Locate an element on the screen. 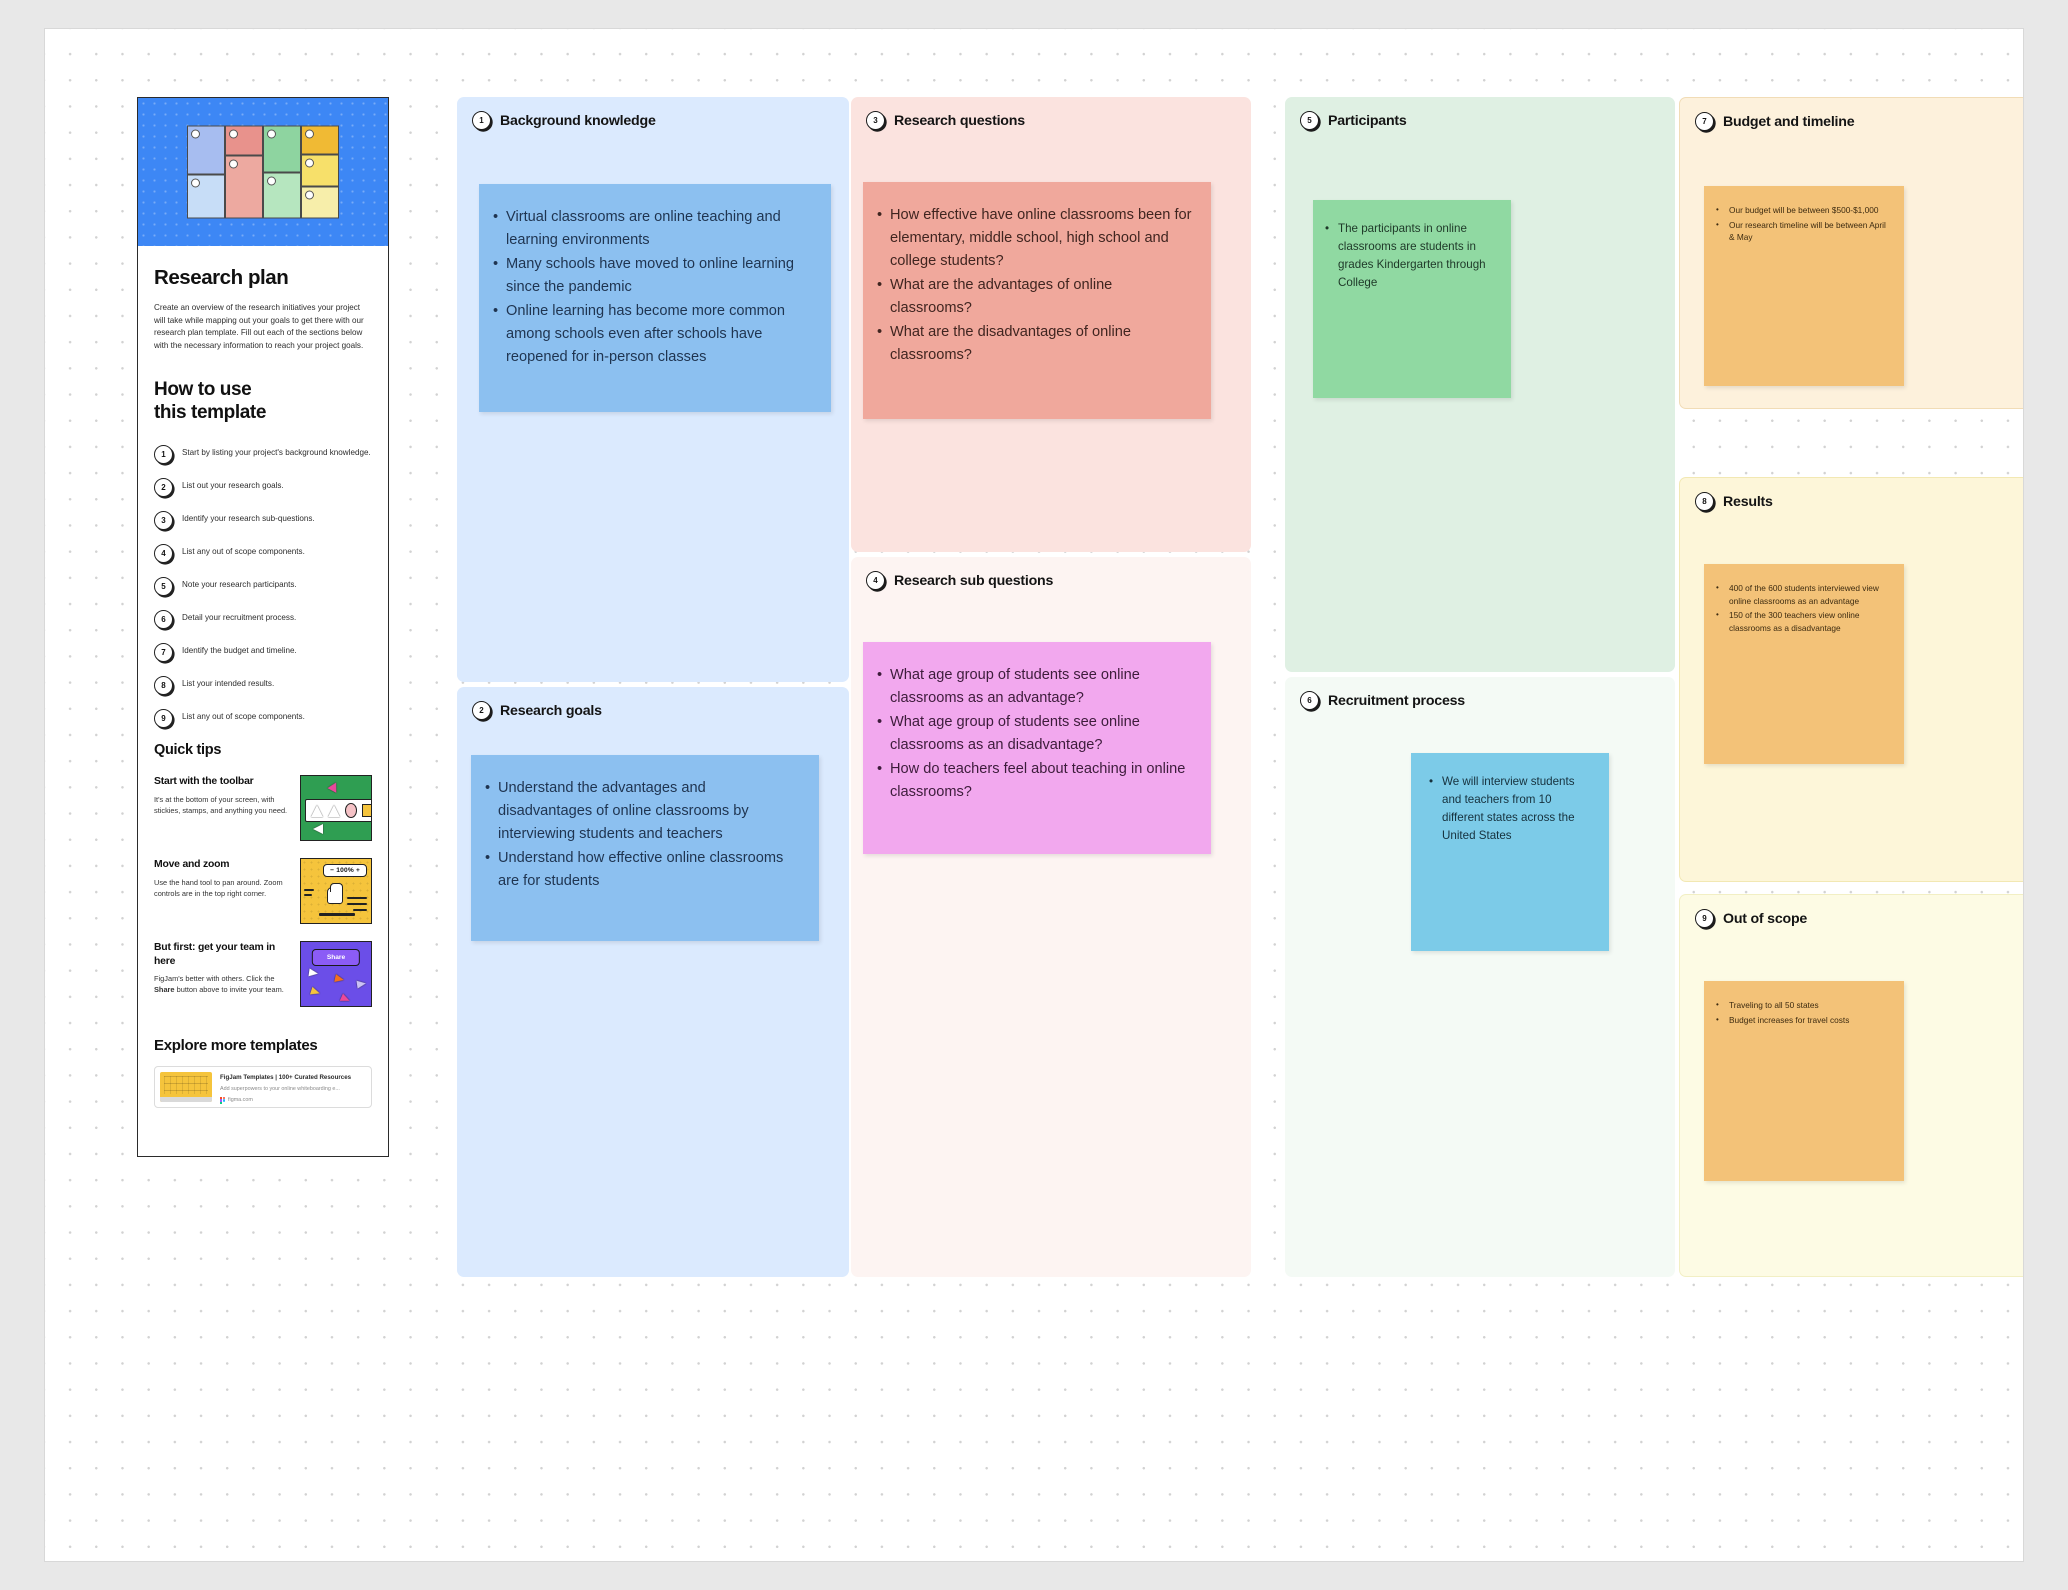 The width and height of the screenshot is (2068, 1590). section-title: Research sub questions is located at coordinates (974, 580).